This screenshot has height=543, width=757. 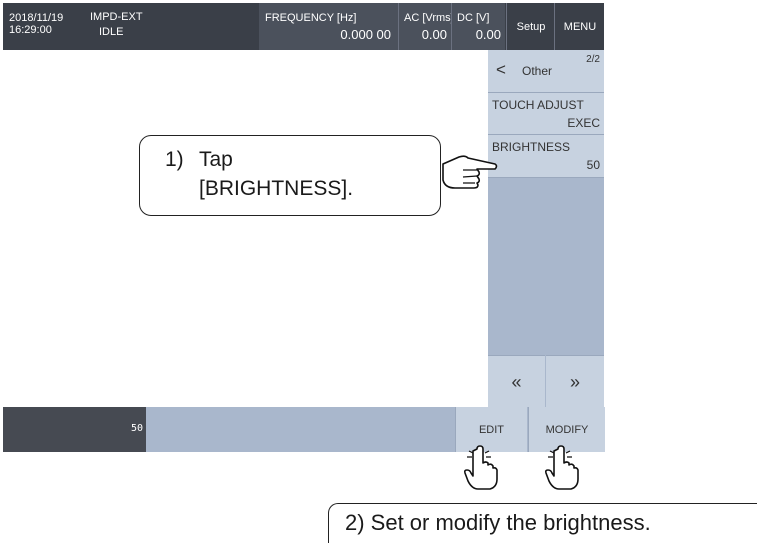 I want to click on panel-title: Other, so click(x=537, y=71).